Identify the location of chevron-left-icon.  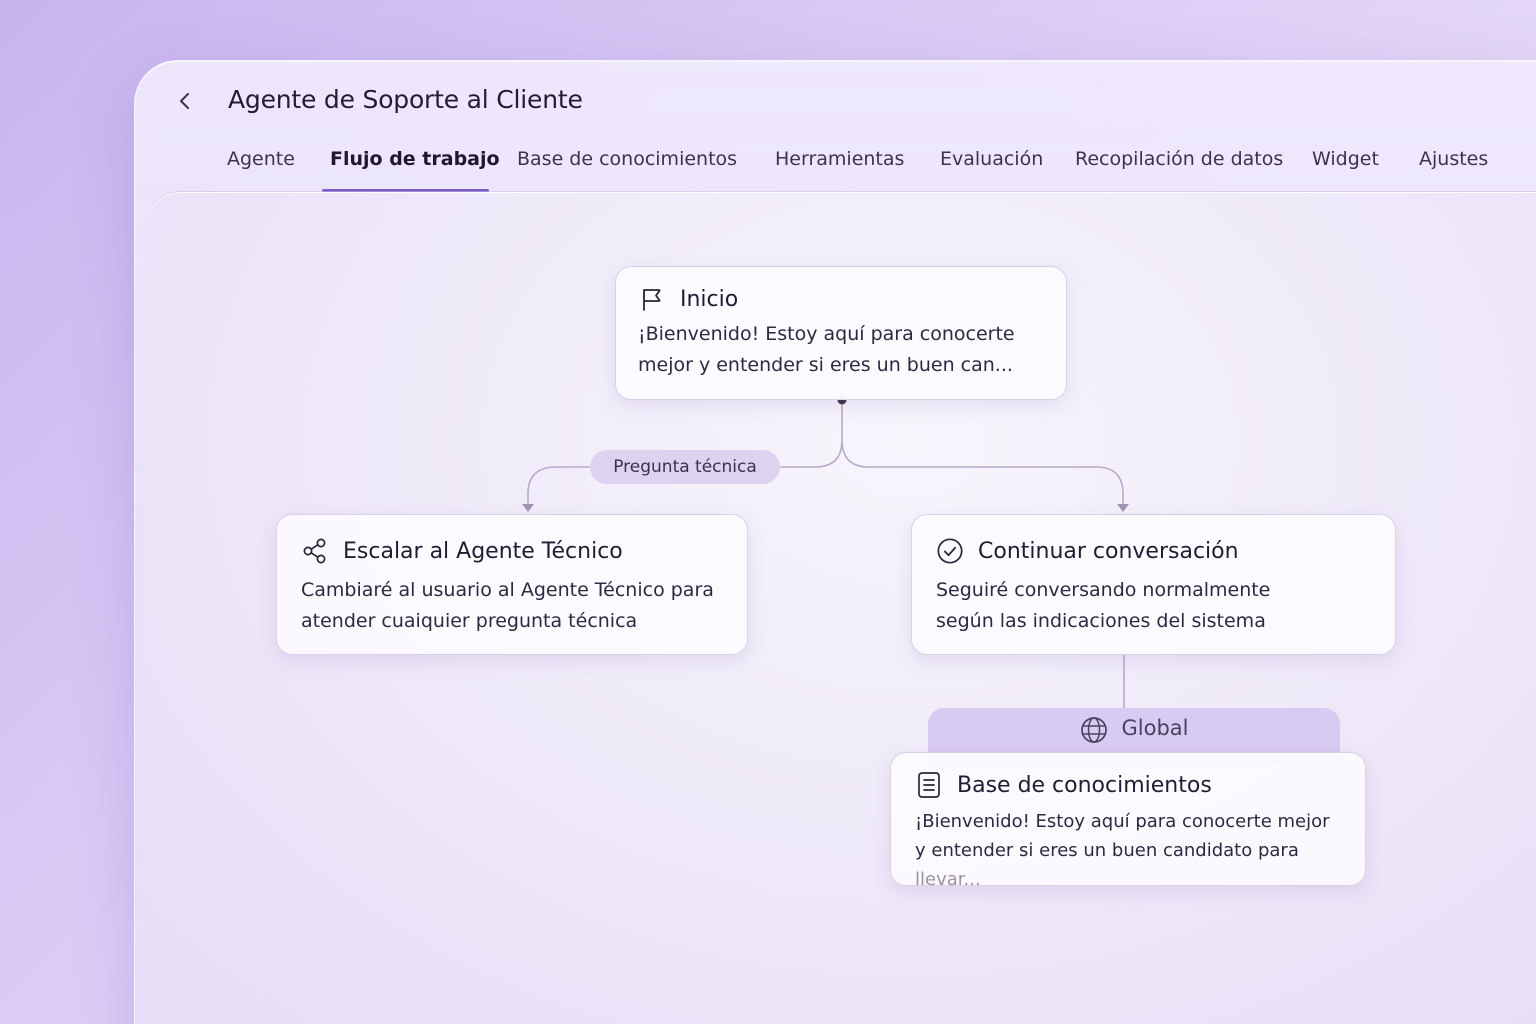
(184, 101).